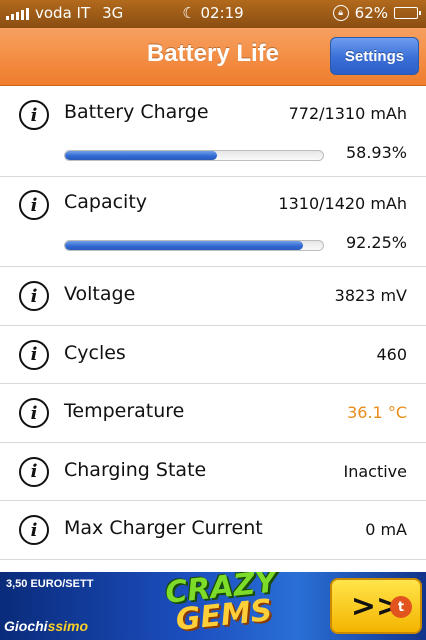  I want to click on ad-price: 3,50 EURO/SETT, so click(50, 584).